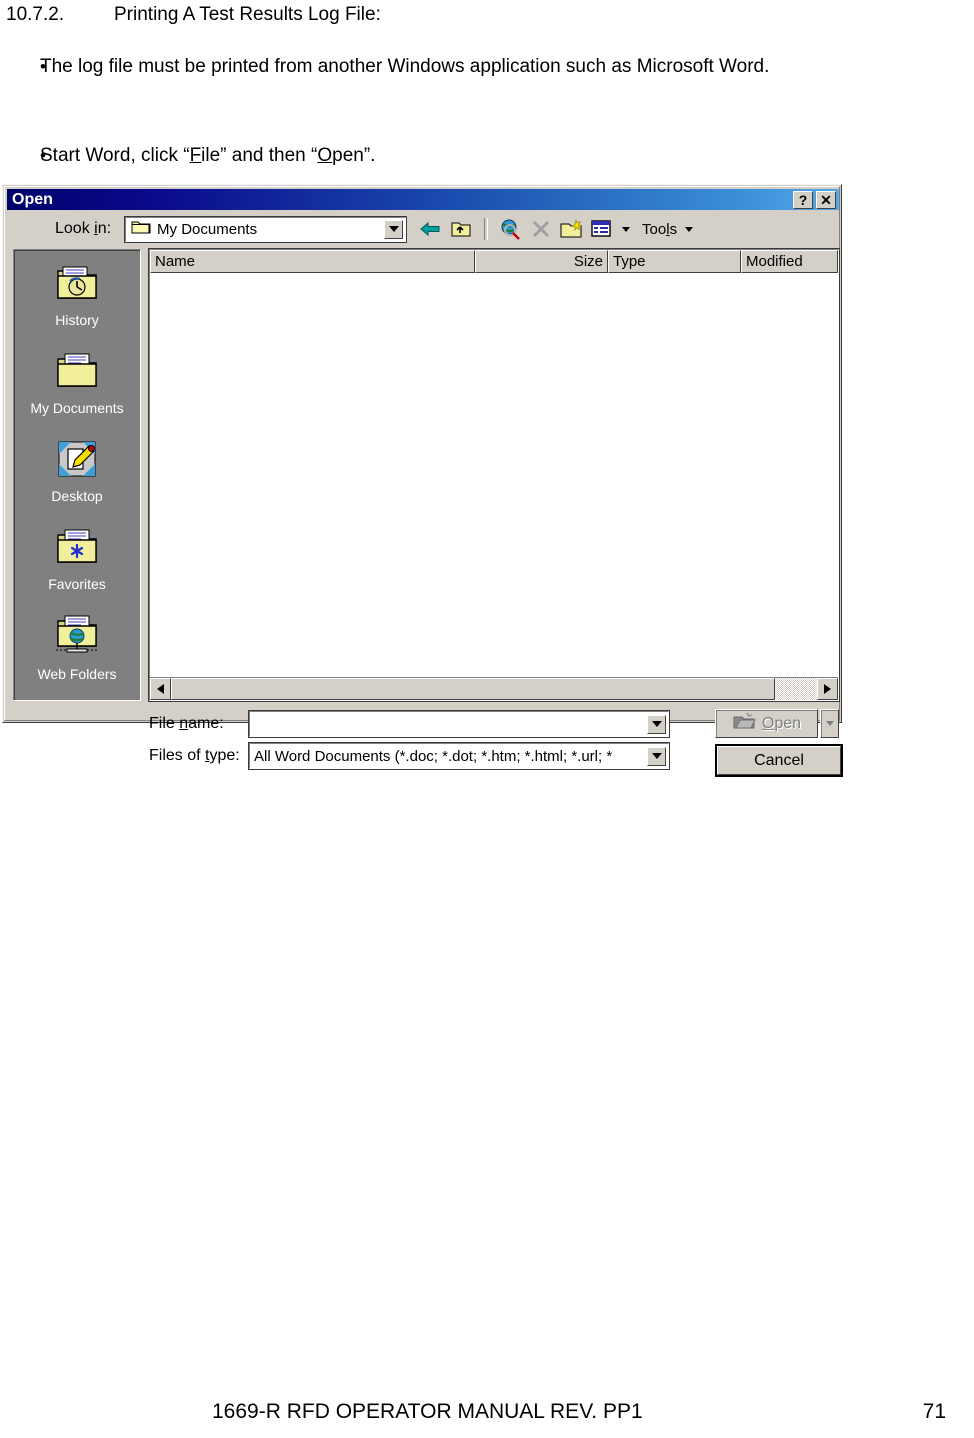 The image size is (974, 1438). Describe the element at coordinates (656, 724) in the screenshot. I see `file-name-dropdown-arrow` at that location.